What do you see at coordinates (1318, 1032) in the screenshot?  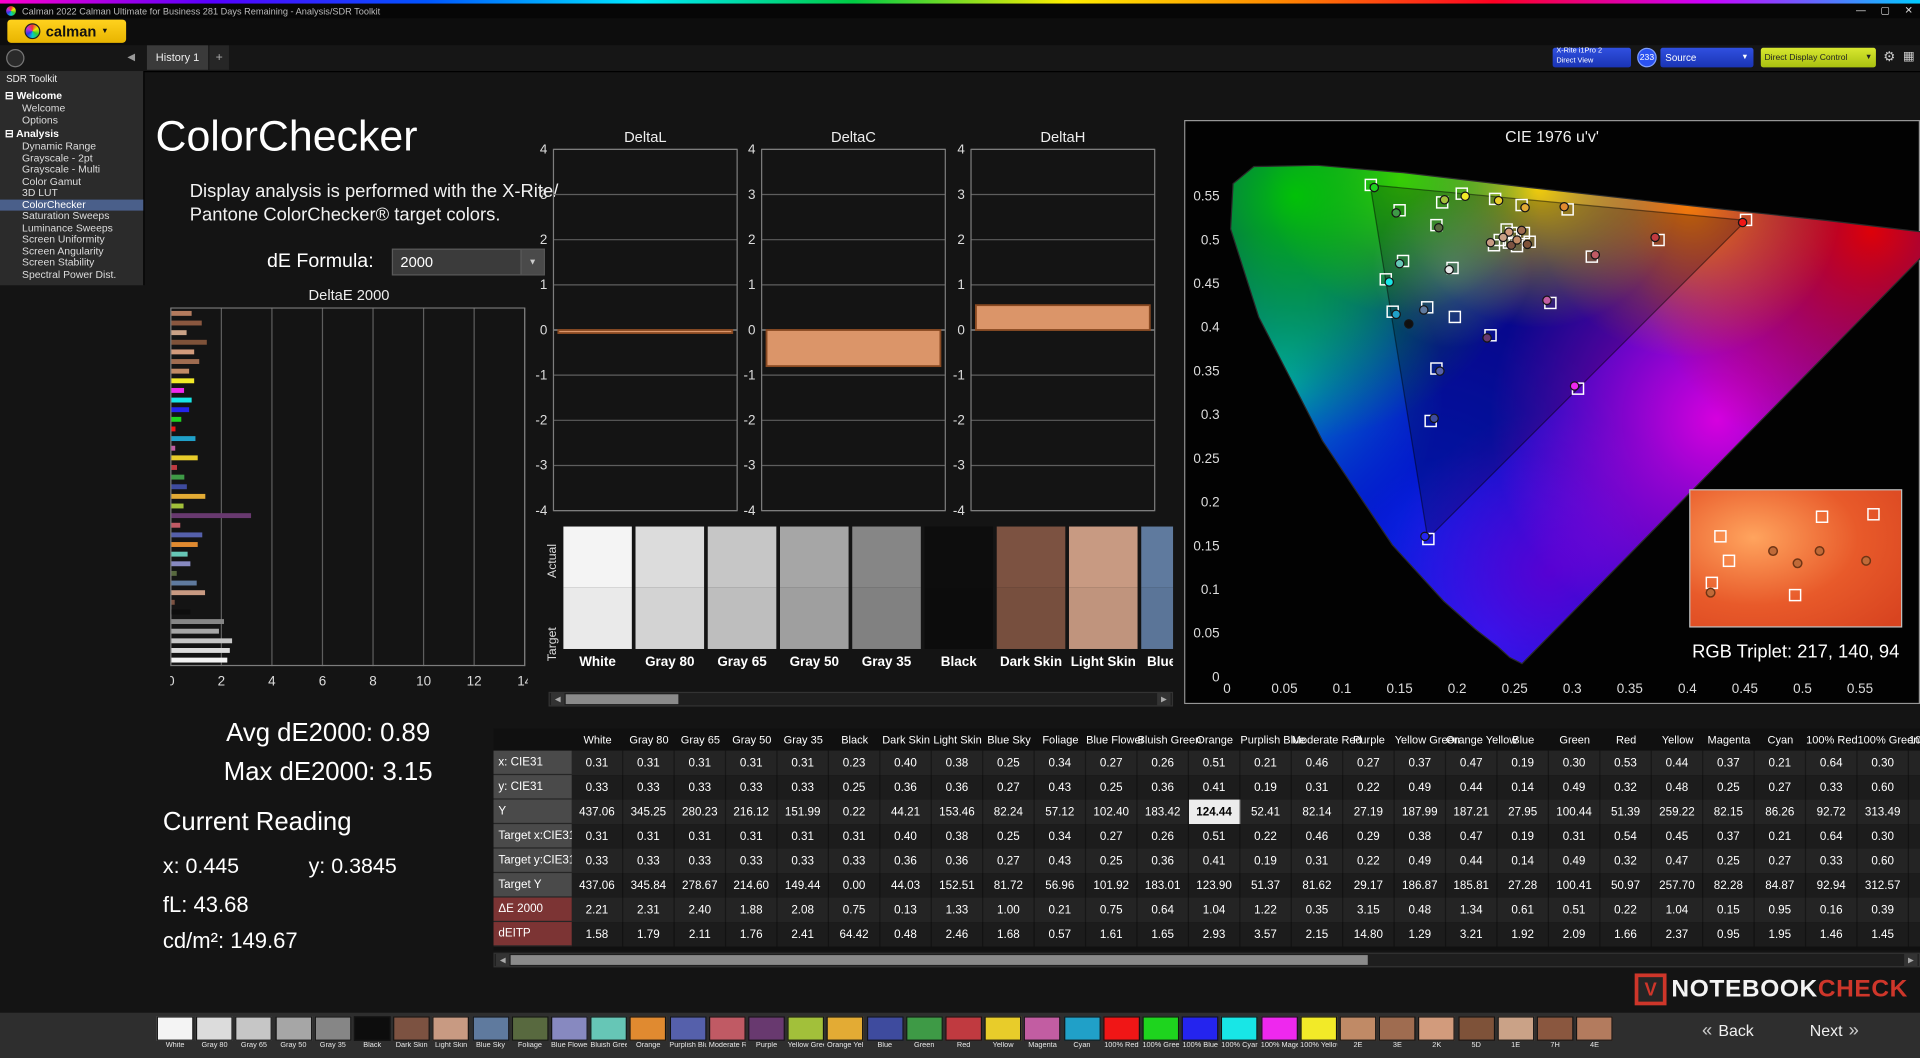 I see `patch-chip-100-yellow: 100% Yellow` at bounding box center [1318, 1032].